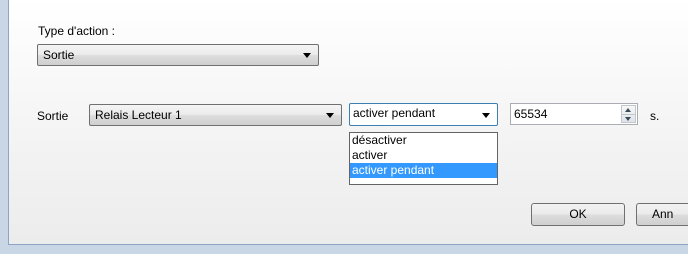 The width and height of the screenshot is (688, 254). I want to click on duration-value: 65534, so click(531, 114).